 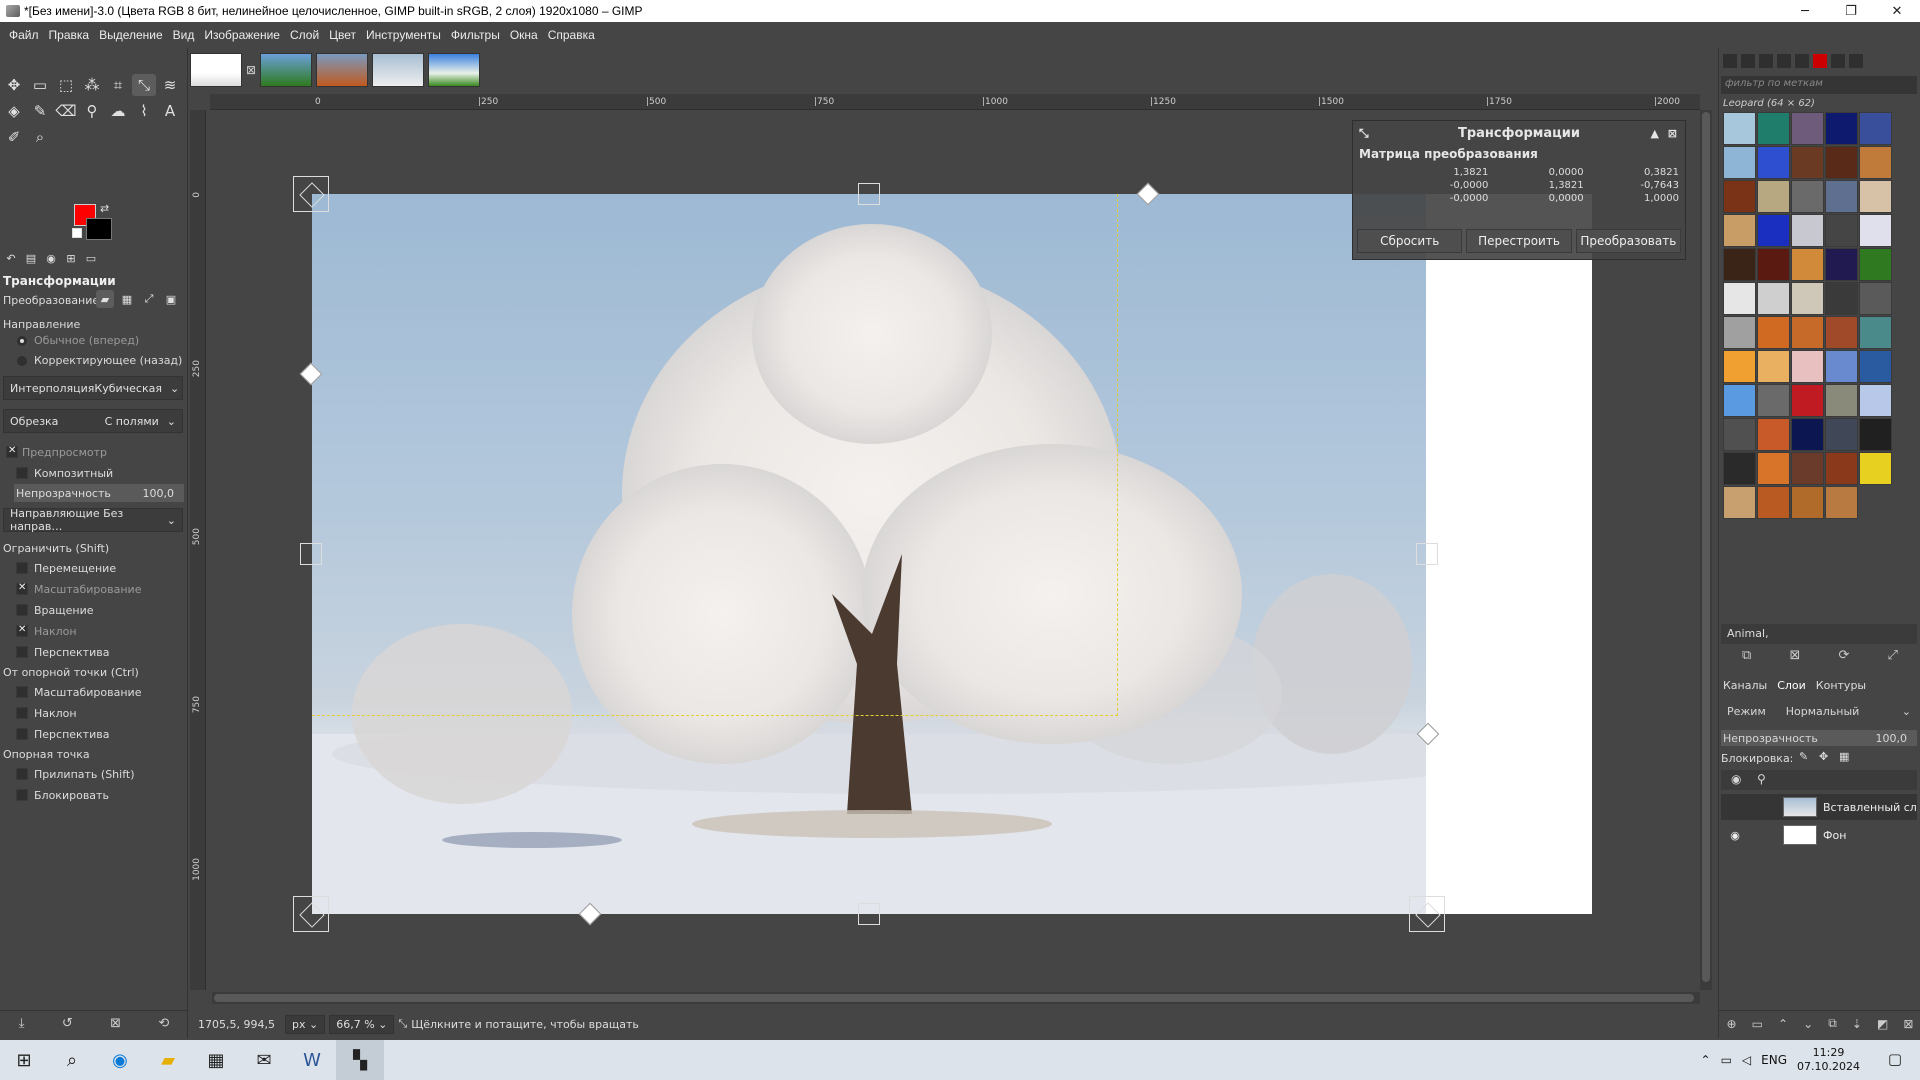 I want to click on smudge-icon: ☁, so click(x=118, y=111).